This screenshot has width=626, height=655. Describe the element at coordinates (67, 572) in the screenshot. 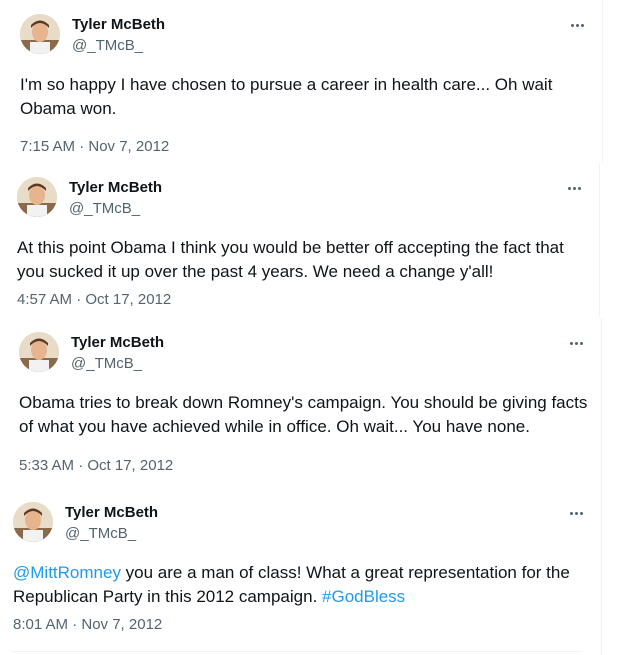

I see `mention-link: @MittRomney` at that location.